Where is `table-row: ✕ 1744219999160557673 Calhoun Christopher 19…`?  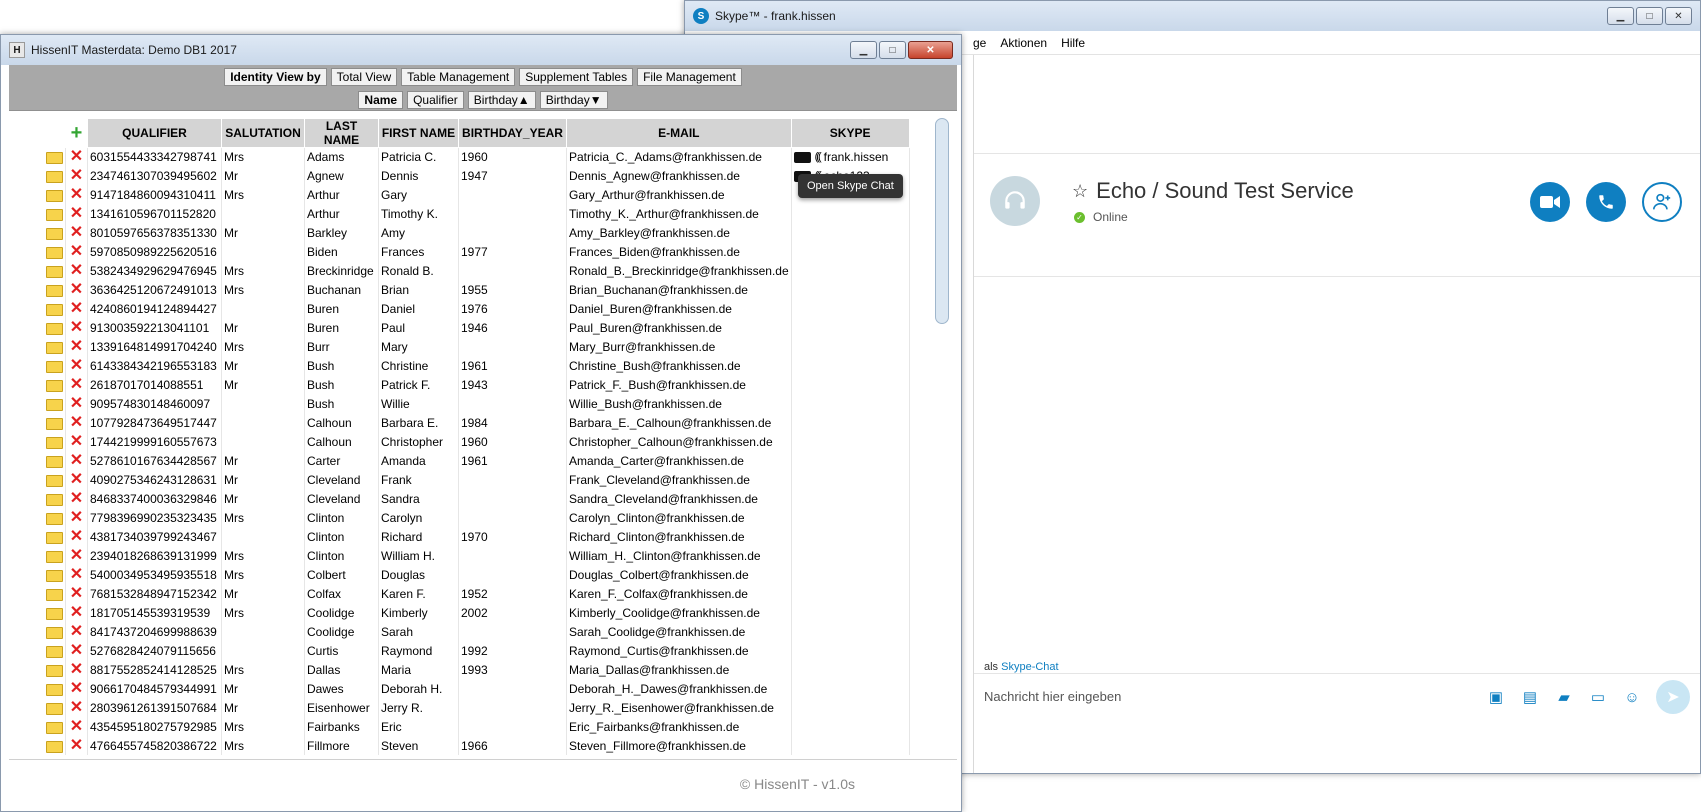 table-row: ✕ 1744219999160557673 Calhoun Christopher 19… is located at coordinates (476, 442).